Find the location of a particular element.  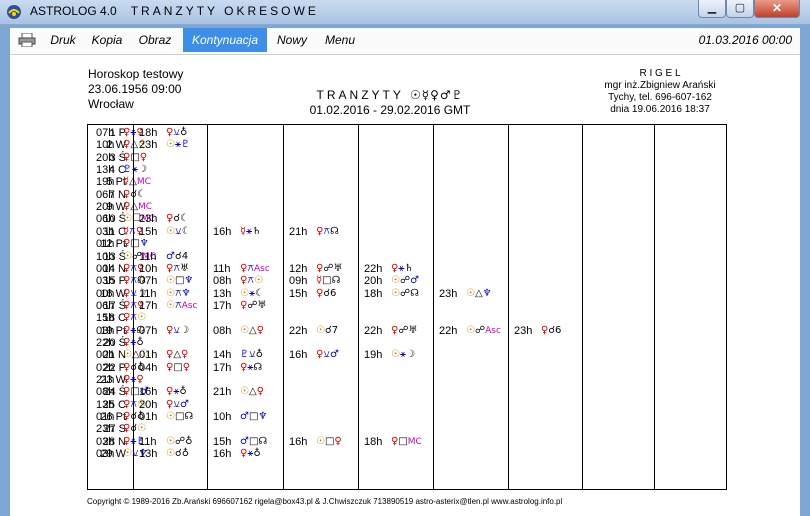

transit-aspect: ♂□☊ is located at coordinates (254, 441).